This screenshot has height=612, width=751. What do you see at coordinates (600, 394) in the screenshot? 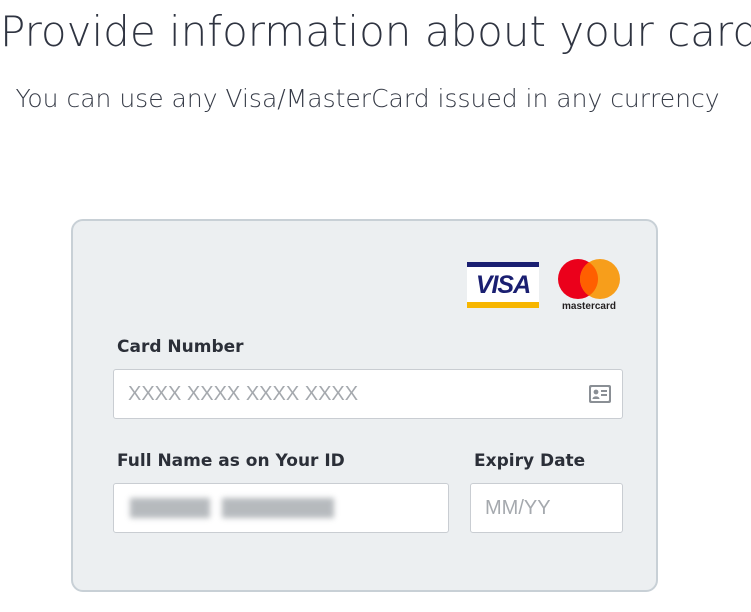
I see `id-card-icon` at bounding box center [600, 394].